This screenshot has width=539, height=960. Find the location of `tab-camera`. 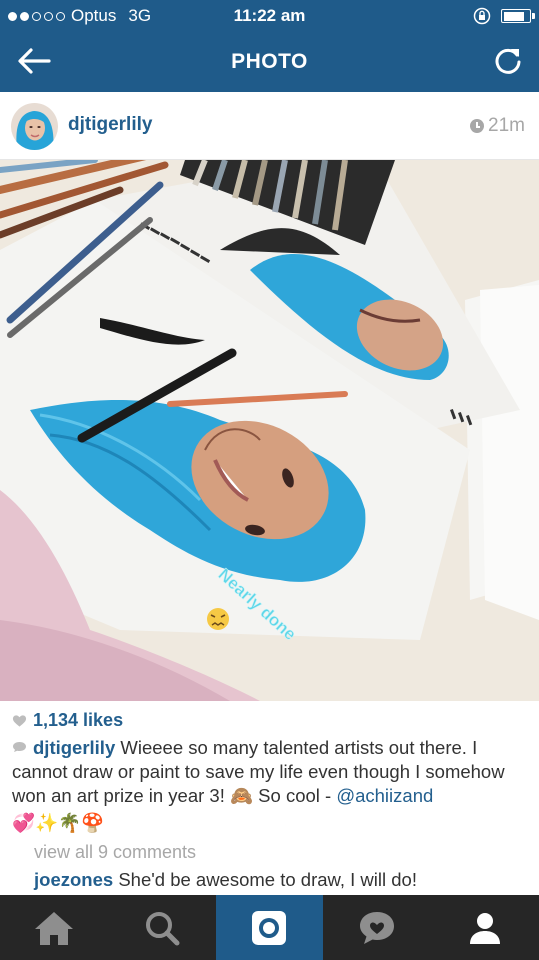

tab-camera is located at coordinates (269, 927).